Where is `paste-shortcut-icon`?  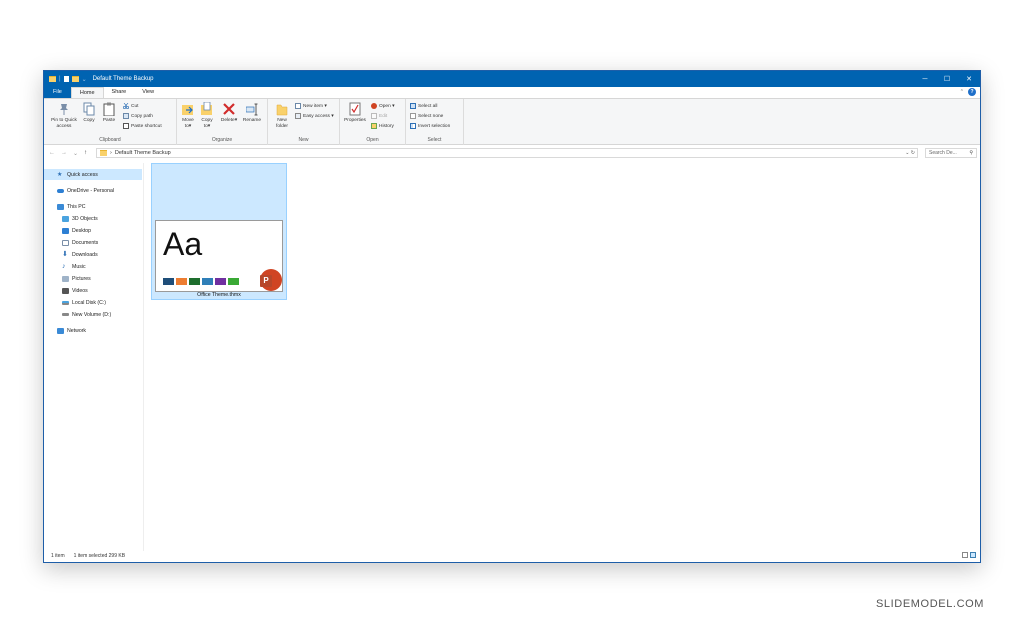 paste-shortcut-icon is located at coordinates (126, 126).